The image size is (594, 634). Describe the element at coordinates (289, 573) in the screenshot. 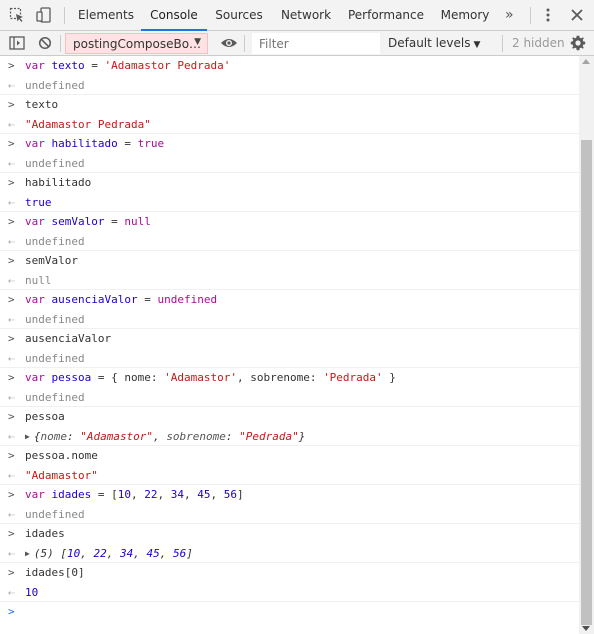

I see `console-input-line: > idades[0]` at that location.